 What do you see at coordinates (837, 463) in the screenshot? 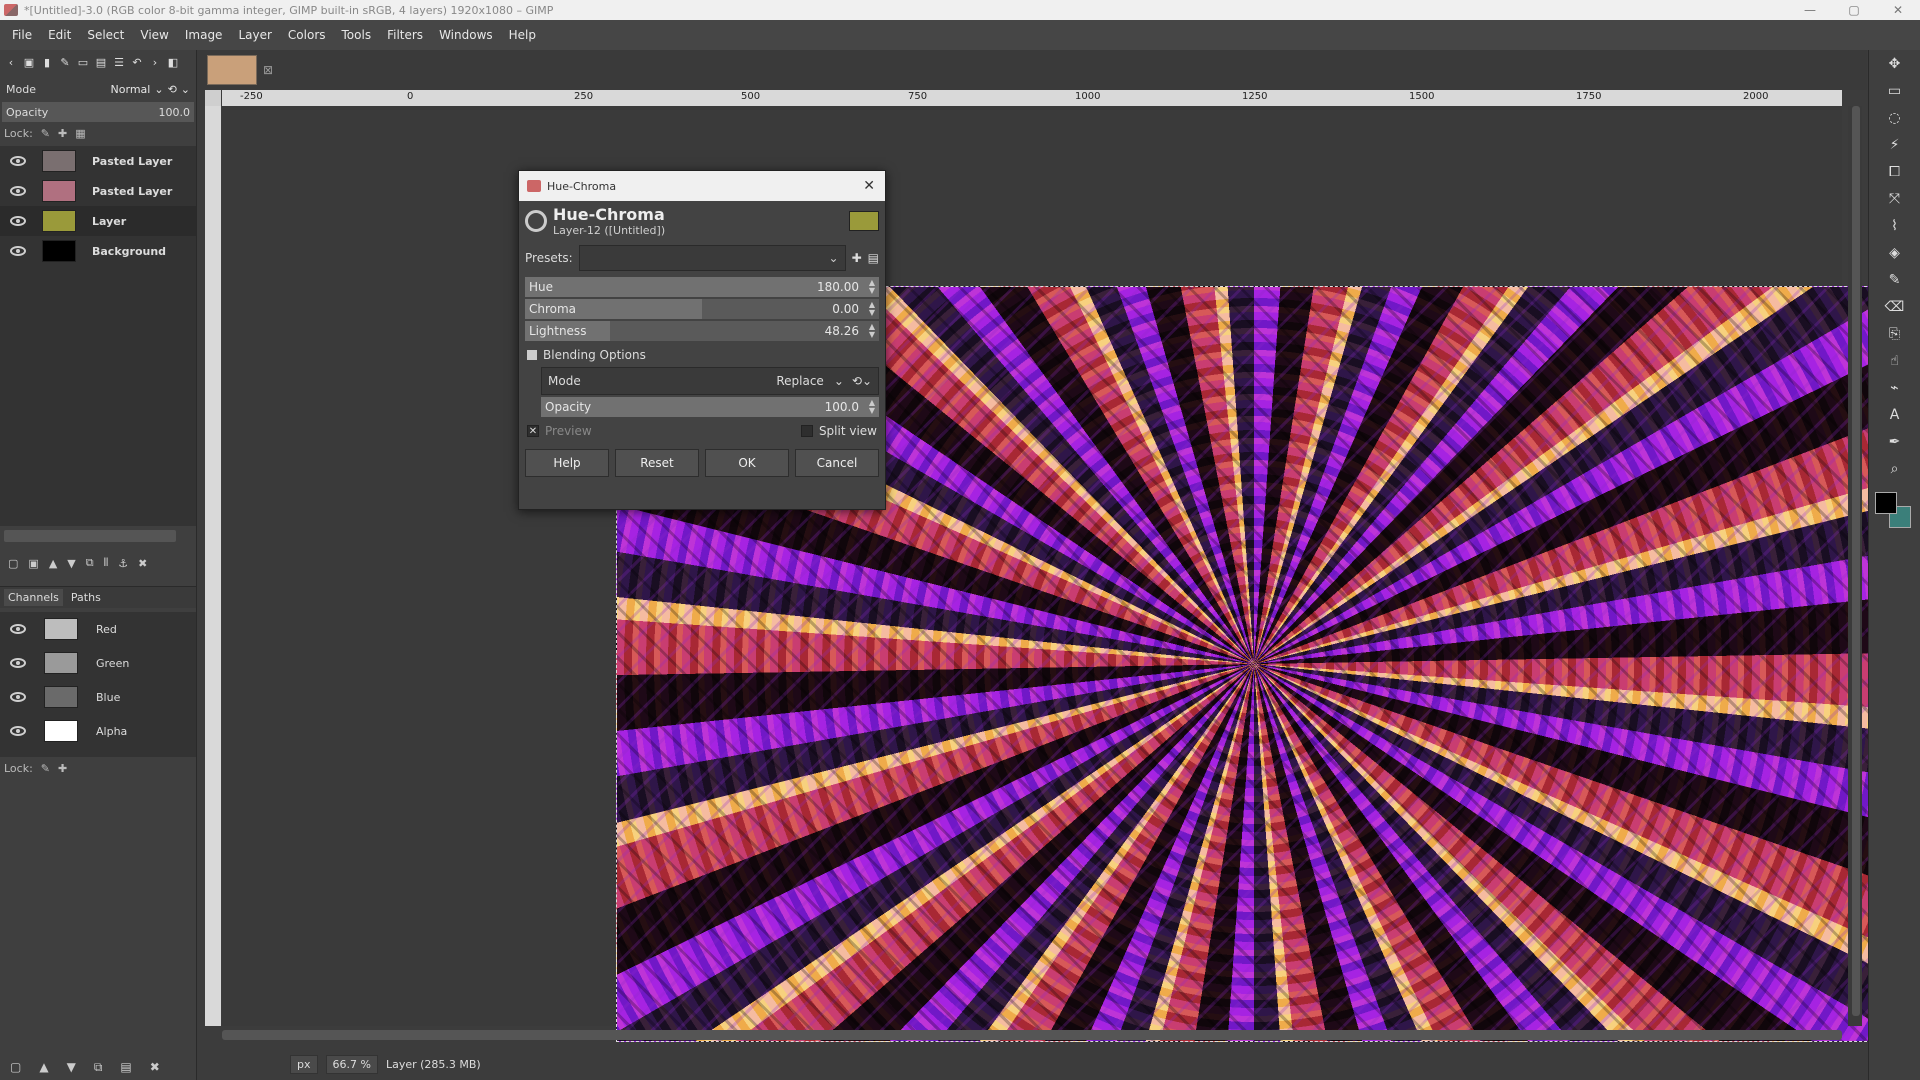
I see `cancel-button: Cancel` at bounding box center [837, 463].